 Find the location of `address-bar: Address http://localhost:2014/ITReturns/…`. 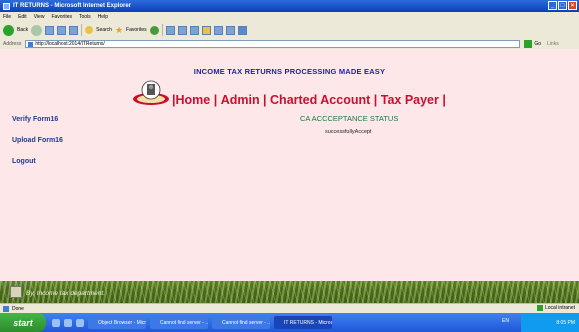

address-bar: Address http://localhost:2014/ITReturns/… is located at coordinates (289, 44).